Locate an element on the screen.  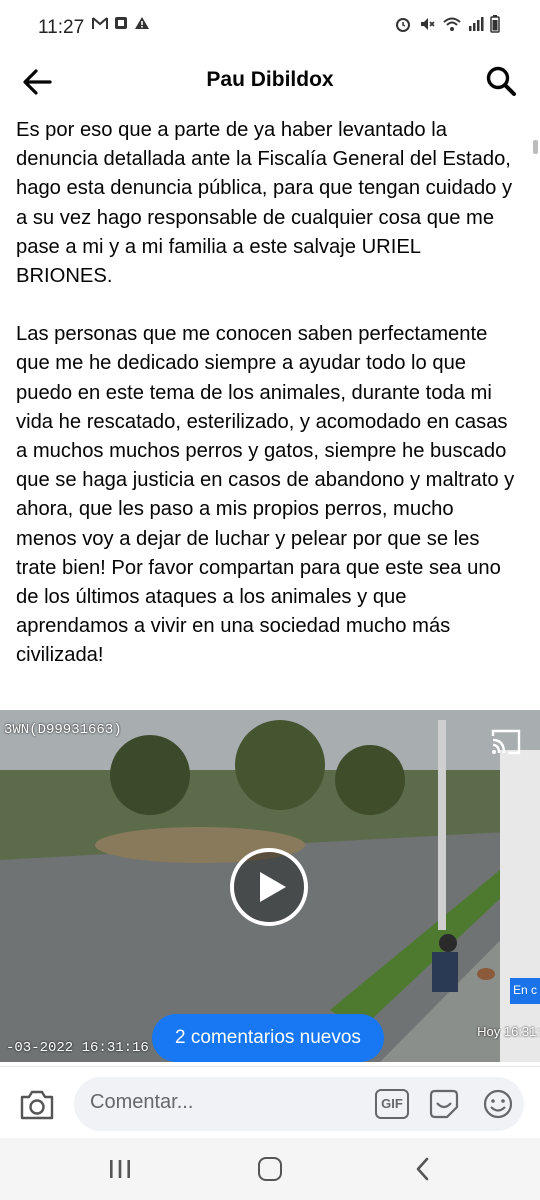
emoji-button is located at coordinates (498, 1104).